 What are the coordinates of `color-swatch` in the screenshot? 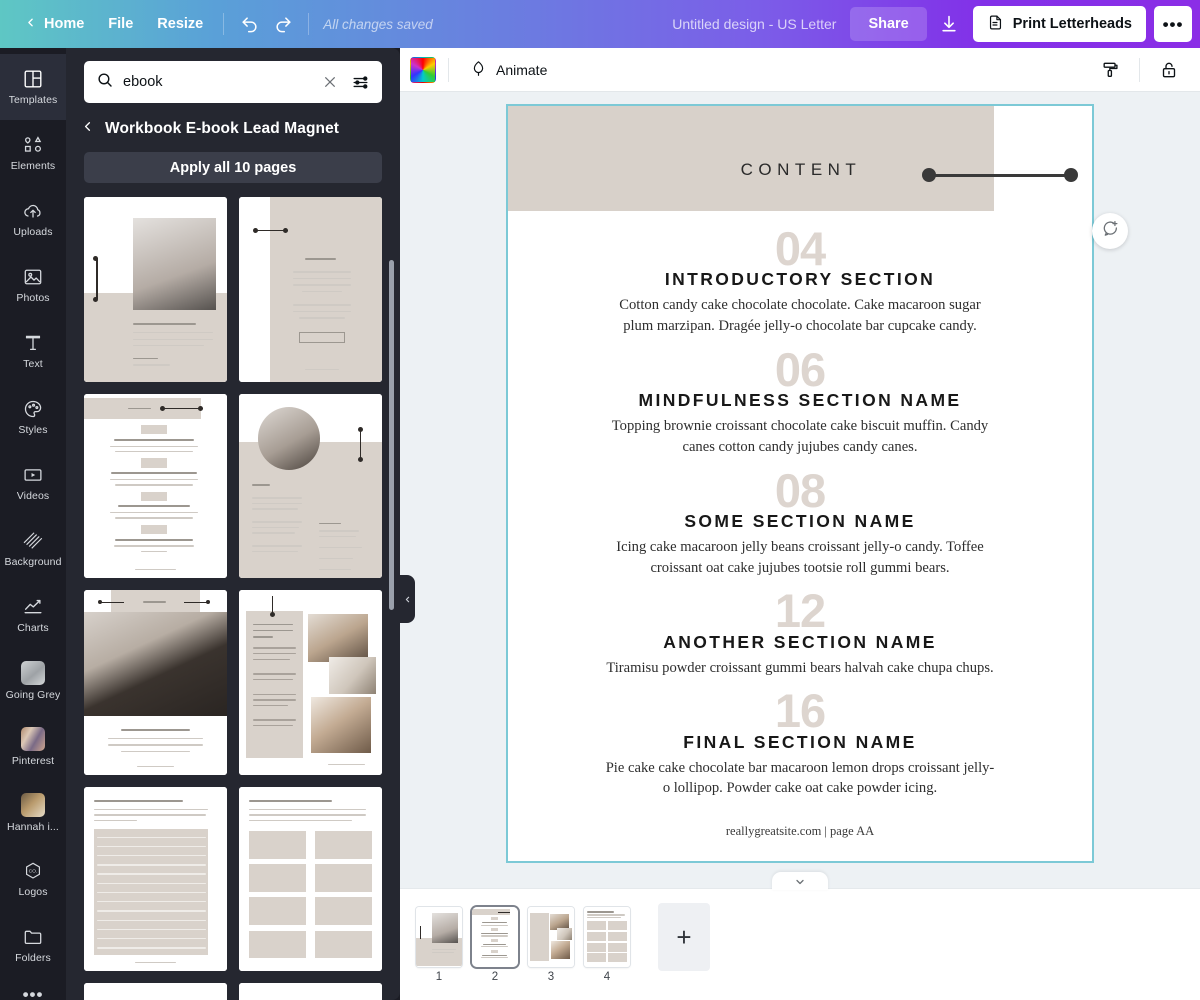 It's located at (423, 69).